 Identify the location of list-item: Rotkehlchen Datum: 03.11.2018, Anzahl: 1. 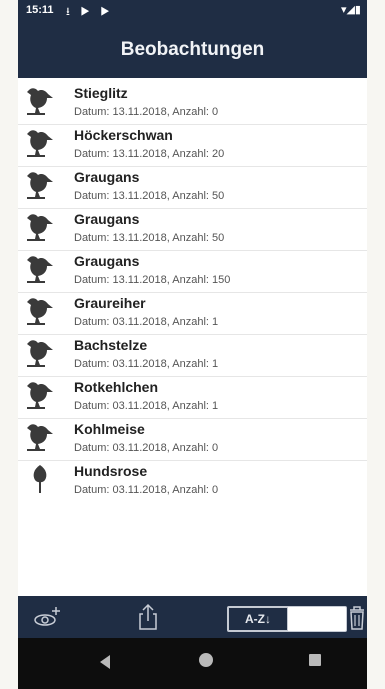
(192, 397).